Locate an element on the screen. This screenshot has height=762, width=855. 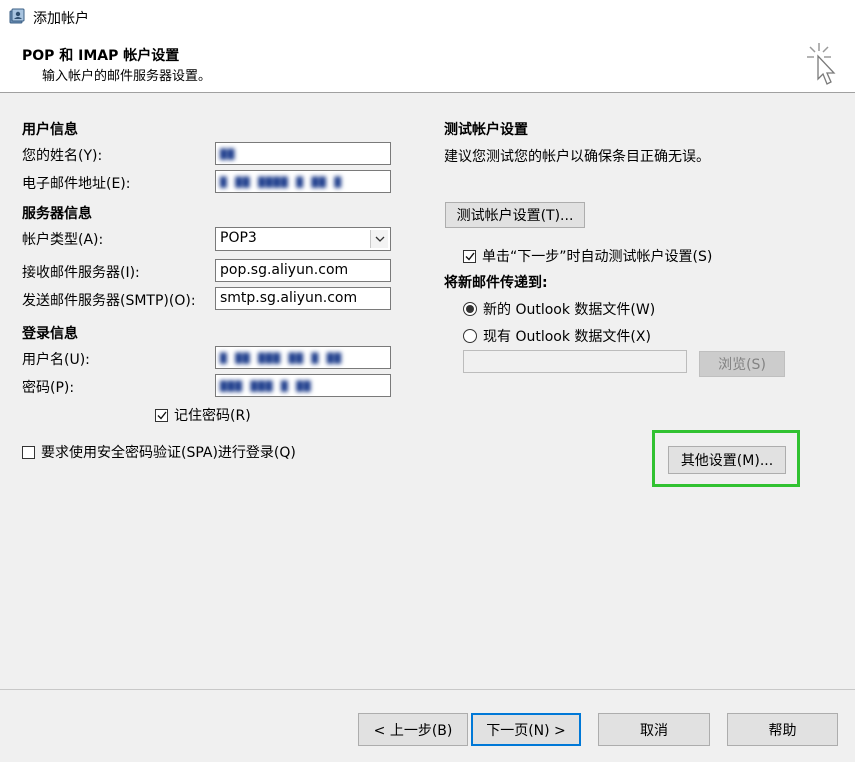
username-field: ▇ ▇▇ ▇▇▇ ▇▇ ▇ ▇▇ is located at coordinates (303, 357).